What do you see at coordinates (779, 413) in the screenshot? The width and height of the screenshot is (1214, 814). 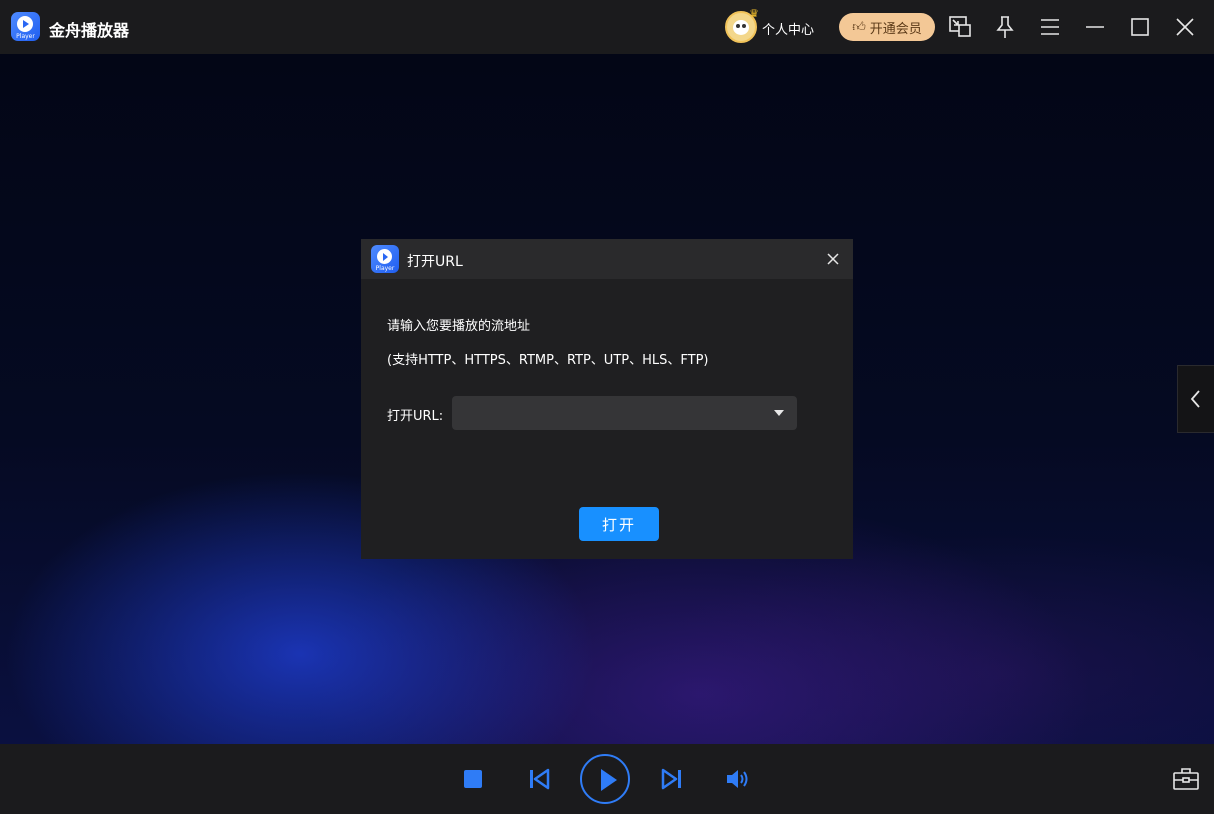 I see `dropdown-caret-icon` at bounding box center [779, 413].